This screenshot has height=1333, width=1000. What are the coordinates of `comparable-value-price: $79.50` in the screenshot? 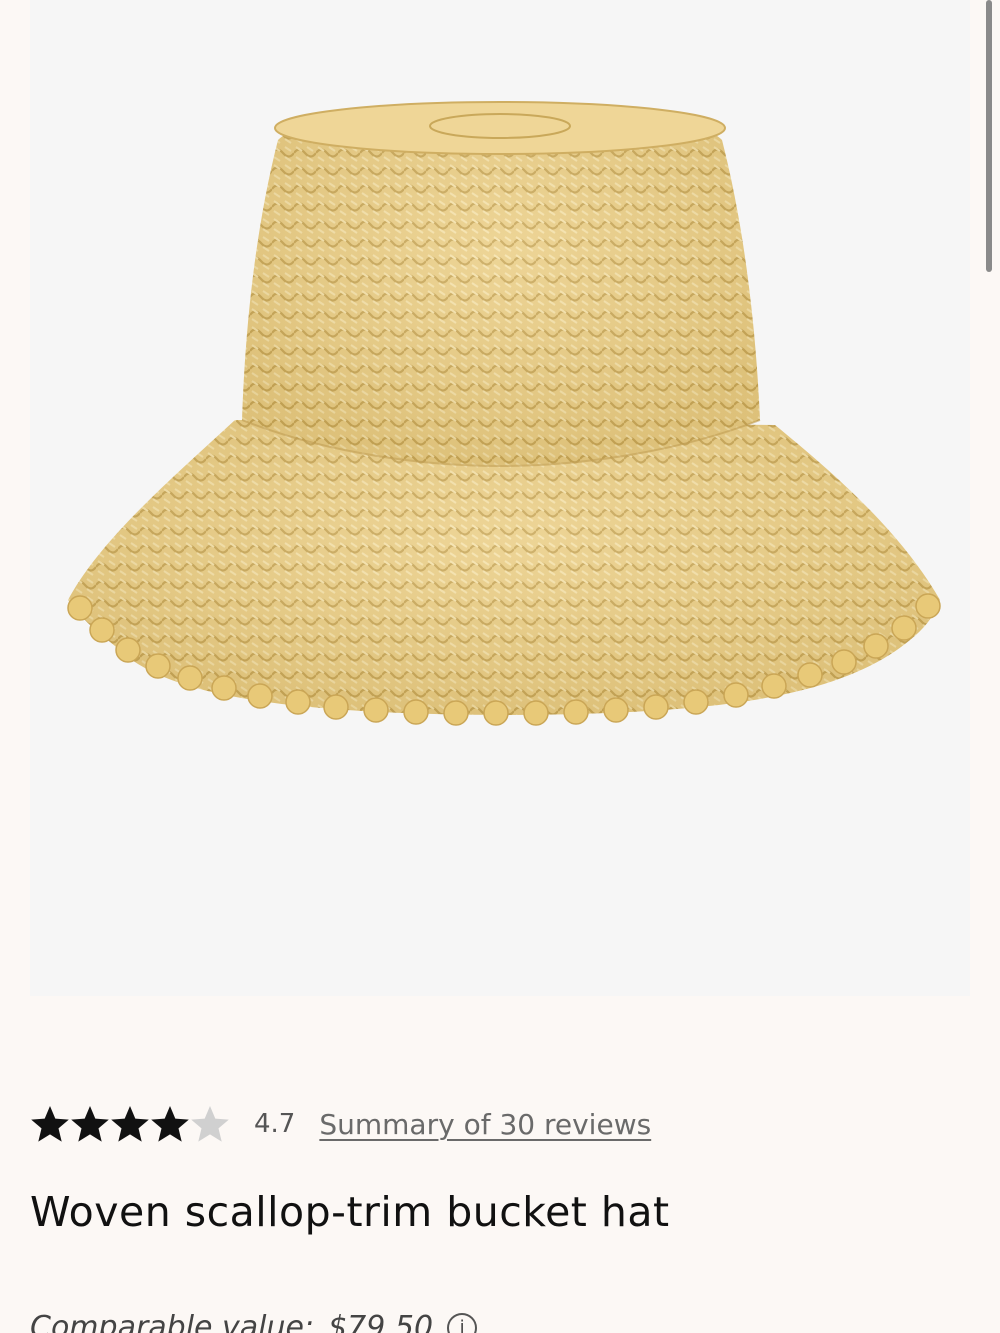 It's located at (381, 1321).